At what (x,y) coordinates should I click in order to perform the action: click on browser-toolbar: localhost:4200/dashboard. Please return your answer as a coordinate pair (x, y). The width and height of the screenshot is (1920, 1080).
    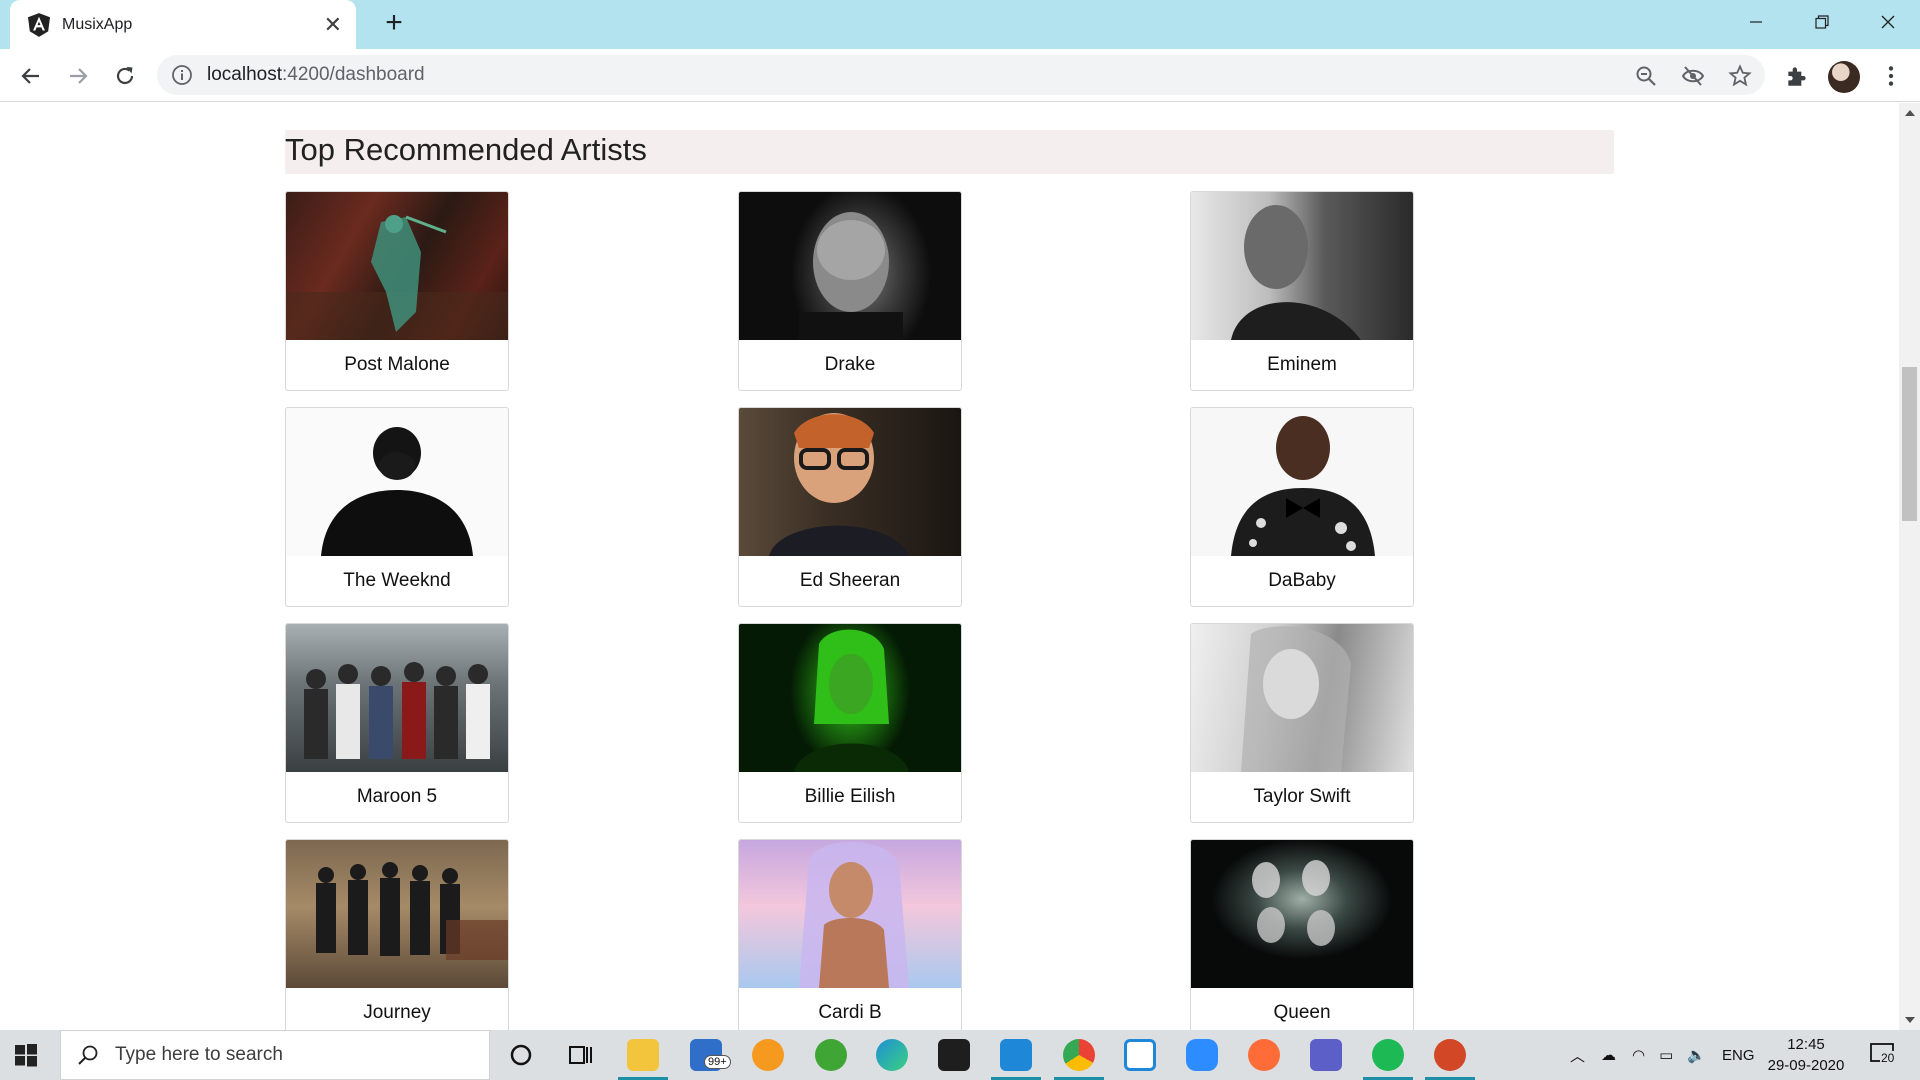
    Looking at the image, I should click on (960, 75).